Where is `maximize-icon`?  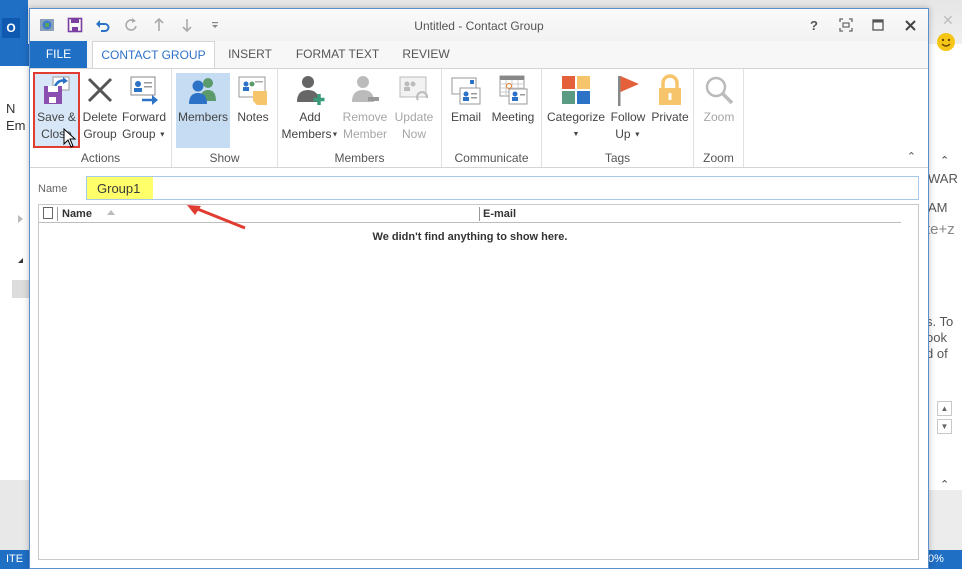
maximize-icon is located at coordinates (878, 25).